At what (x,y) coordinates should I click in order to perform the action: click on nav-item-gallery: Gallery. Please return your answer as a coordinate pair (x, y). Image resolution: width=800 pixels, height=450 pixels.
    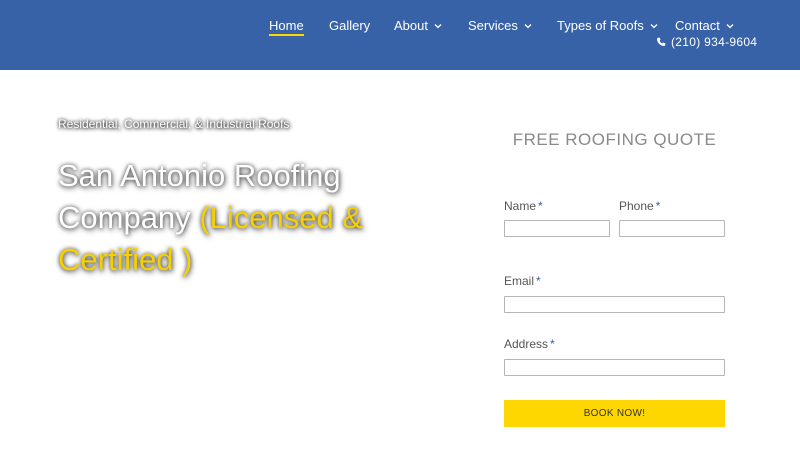
    Looking at the image, I should click on (349, 25).